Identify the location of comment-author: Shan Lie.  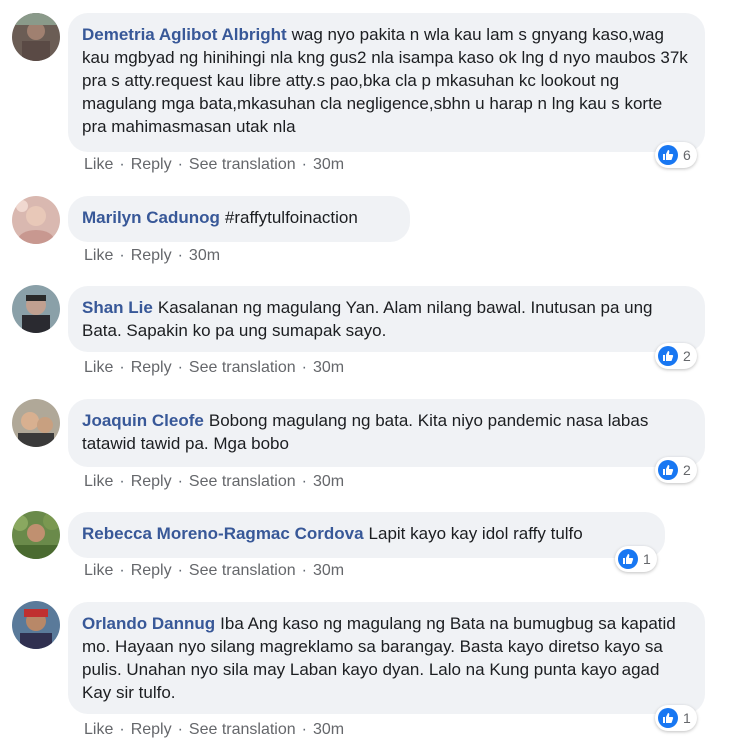
(117, 307).